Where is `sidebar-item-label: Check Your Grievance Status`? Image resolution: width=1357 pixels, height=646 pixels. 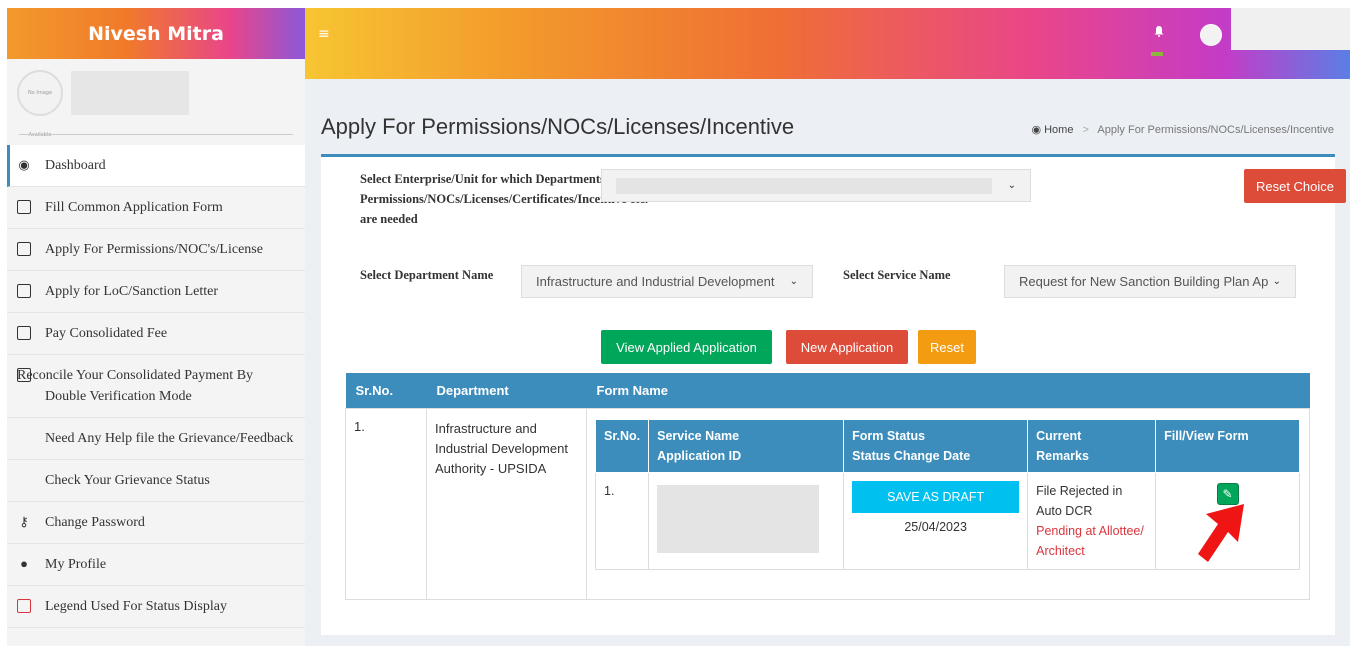
sidebar-item-label: Check Your Grievance Status is located at coordinates (127, 480).